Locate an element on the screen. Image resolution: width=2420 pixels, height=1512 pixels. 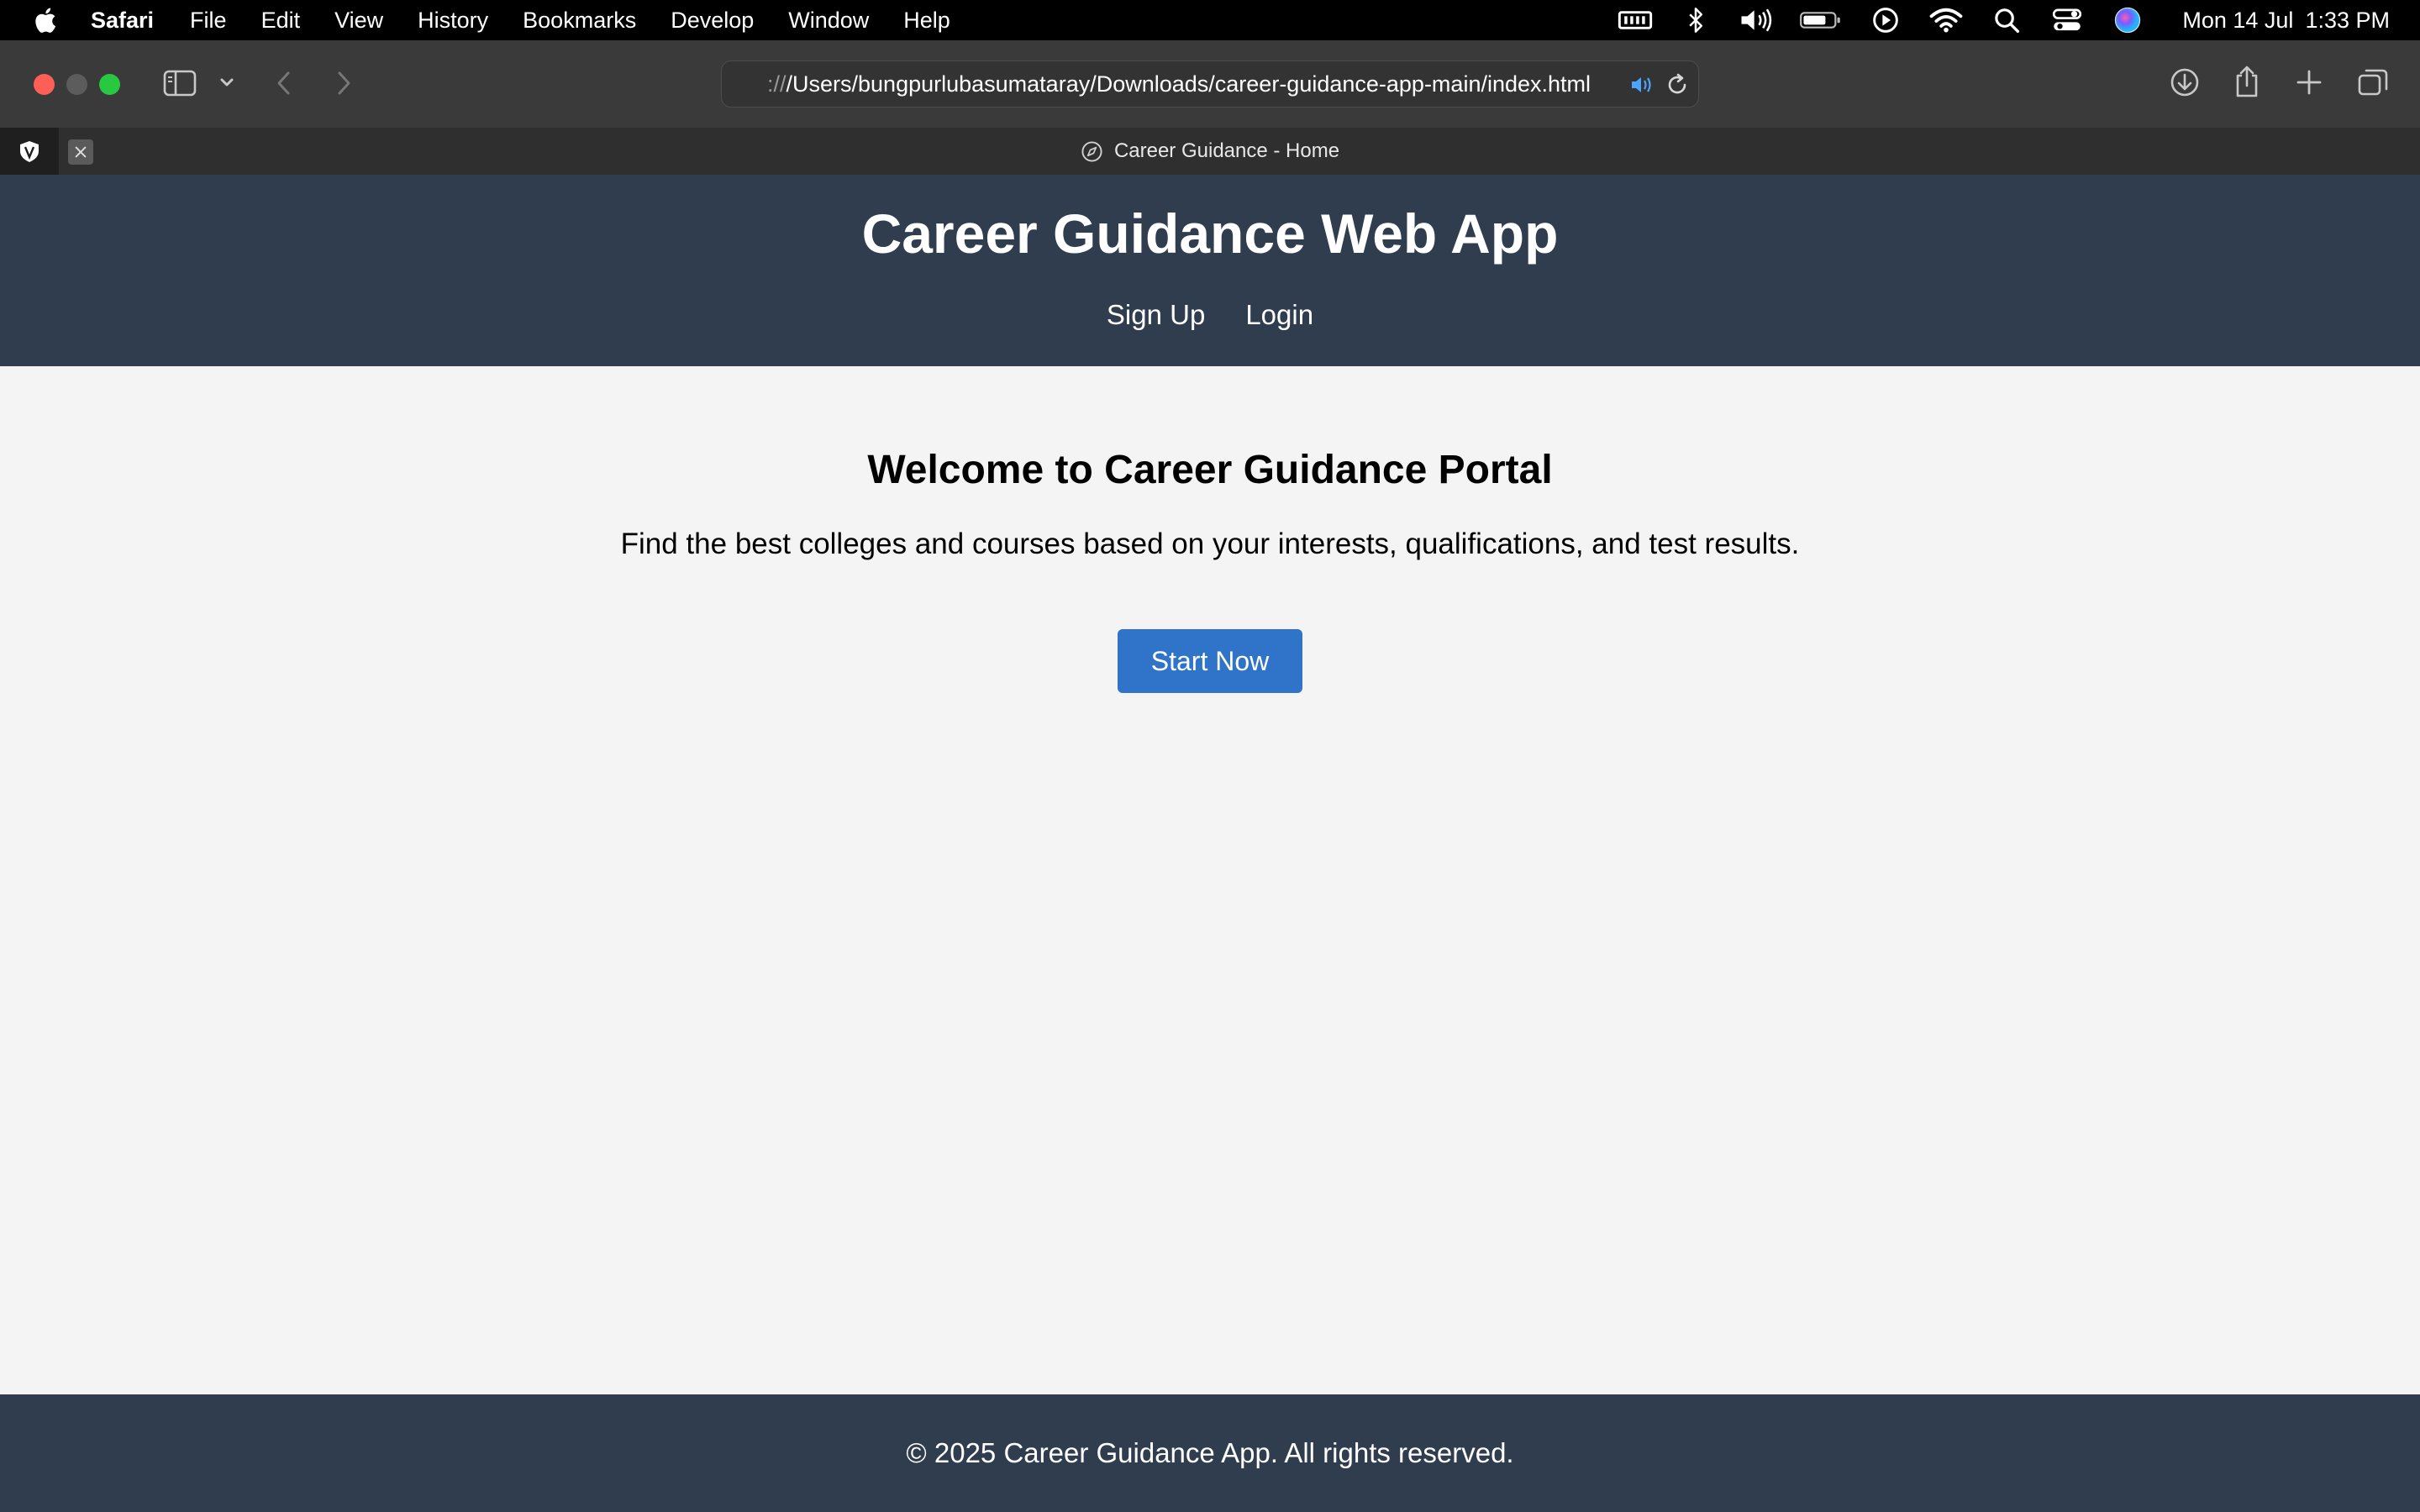
wifi-icon is located at coordinates (1946, 20).